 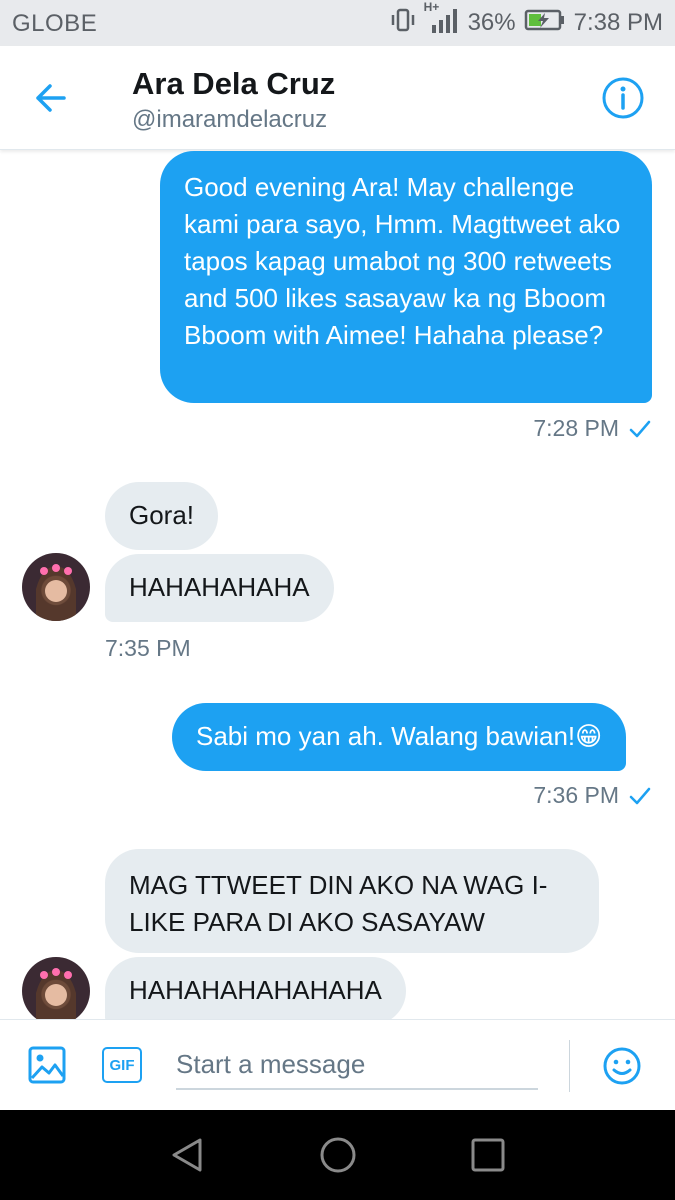 What do you see at coordinates (233, 84) in the screenshot?
I see `contact-name: Ara Dela Cruz` at bounding box center [233, 84].